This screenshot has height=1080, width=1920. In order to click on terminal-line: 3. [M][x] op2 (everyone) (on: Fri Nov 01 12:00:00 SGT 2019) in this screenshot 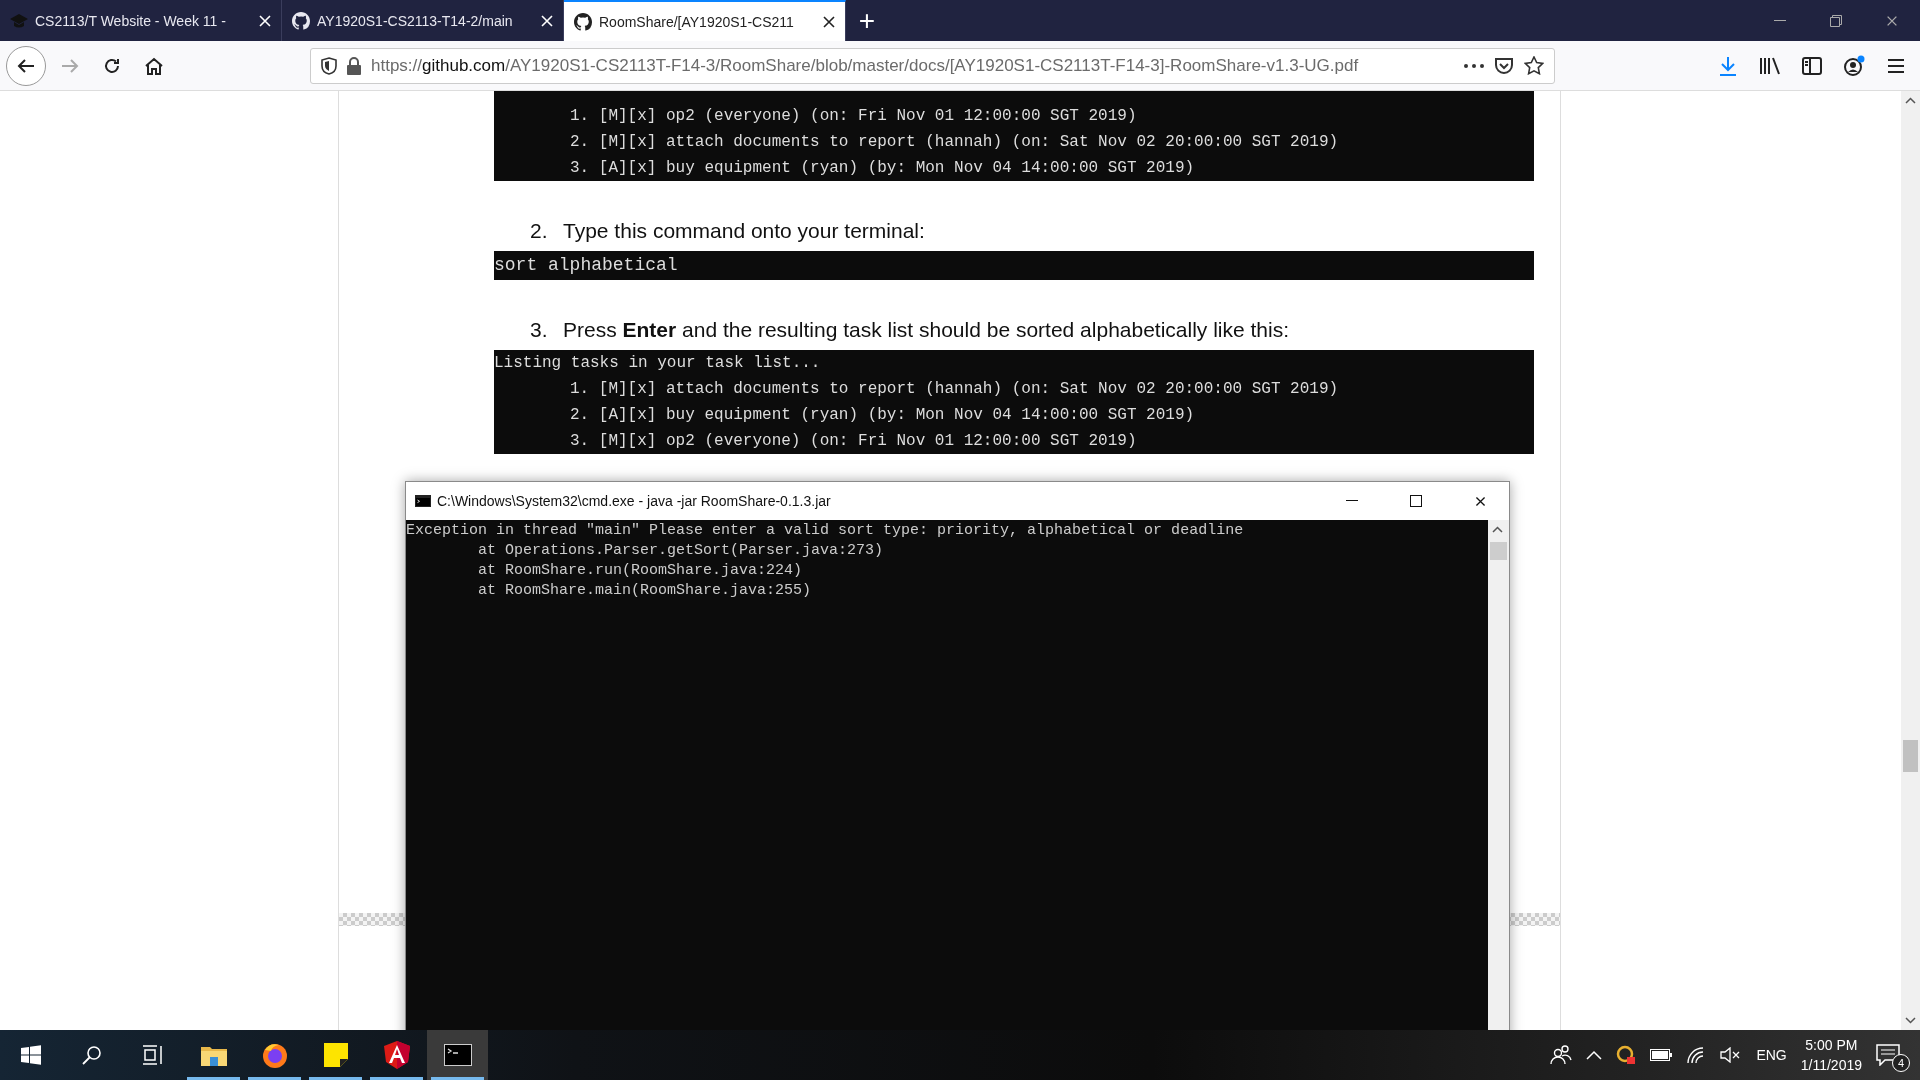, I will do `click(853, 441)`.